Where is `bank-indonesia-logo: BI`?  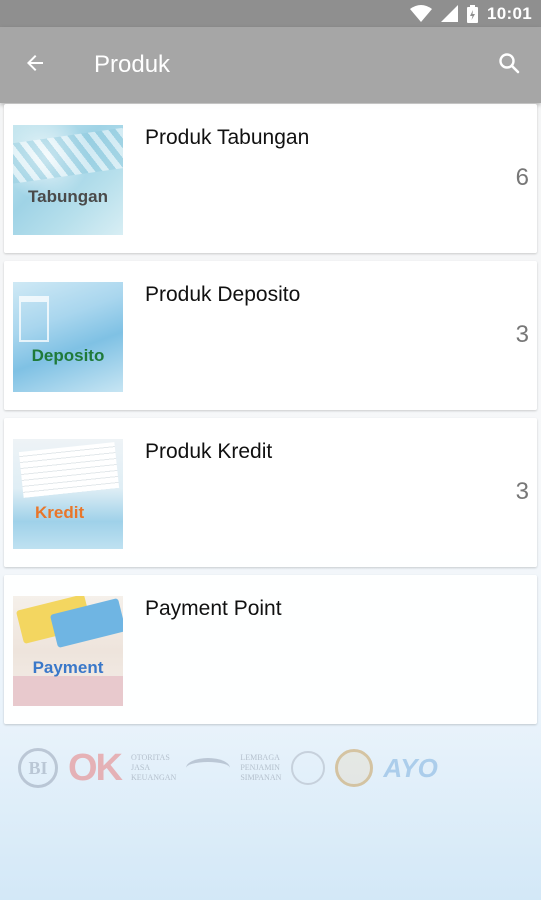 bank-indonesia-logo: BI is located at coordinates (38, 768).